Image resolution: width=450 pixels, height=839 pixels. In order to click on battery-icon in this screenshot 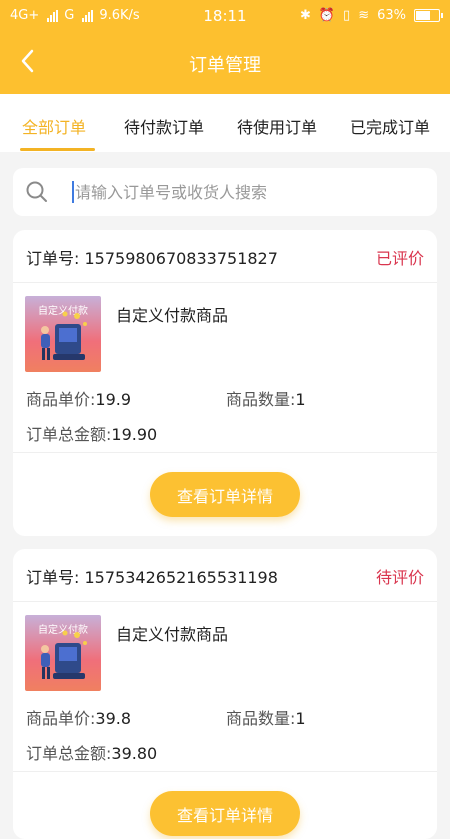, I will do `click(428, 15)`.